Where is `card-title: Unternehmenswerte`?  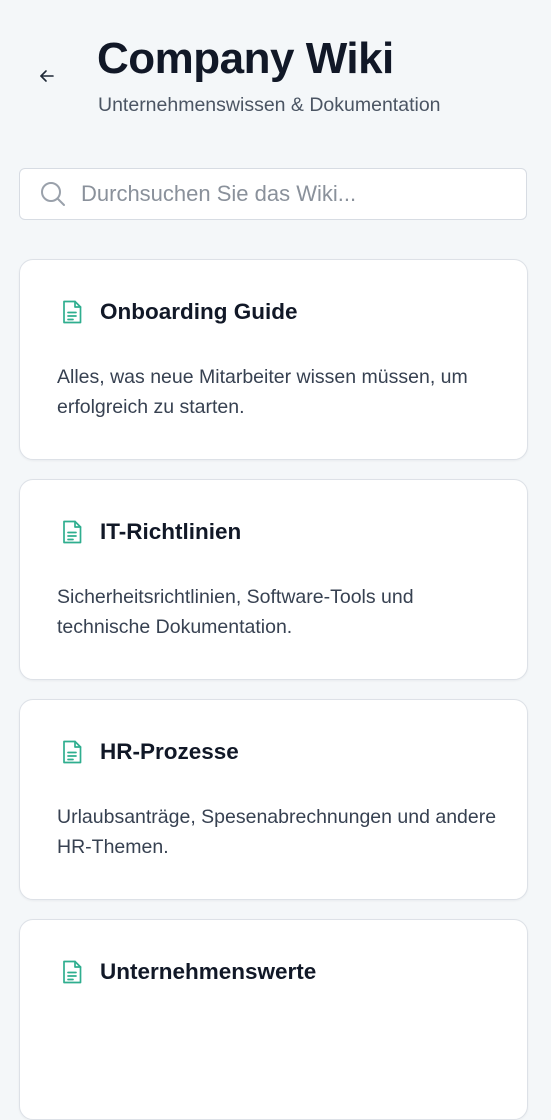 card-title: Unternehmenswerte is located at coordinates (208, 971).